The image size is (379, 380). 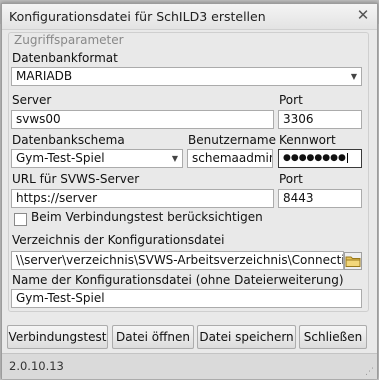 What do you see at coordinates (118, 240) in the screenshot?
I see `config-dir-label: Verzeichnis der Konfigurationsdatei` at bounding box center [118, 240].